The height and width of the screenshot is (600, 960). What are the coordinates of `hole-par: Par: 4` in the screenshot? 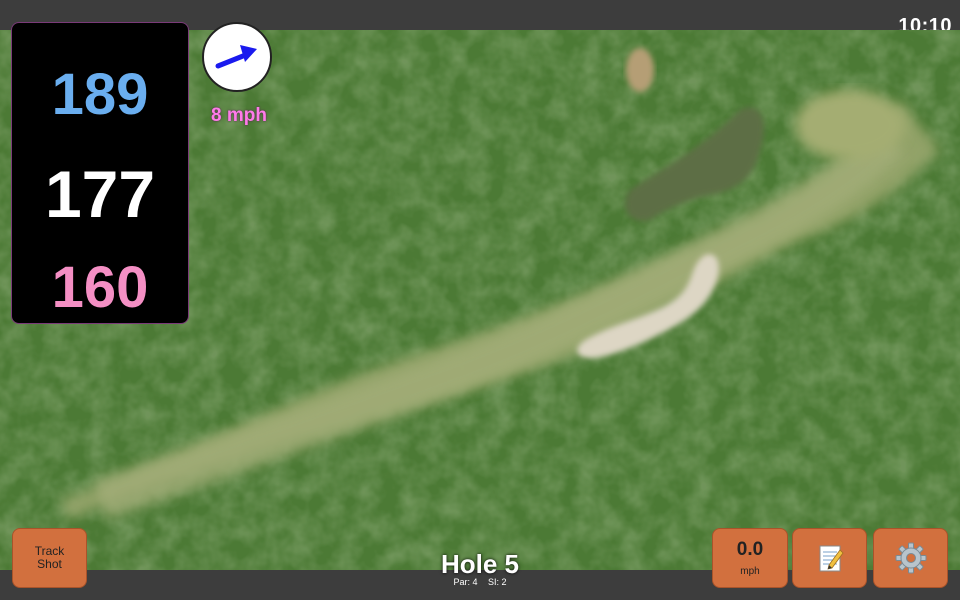 It's located at (465, 582).